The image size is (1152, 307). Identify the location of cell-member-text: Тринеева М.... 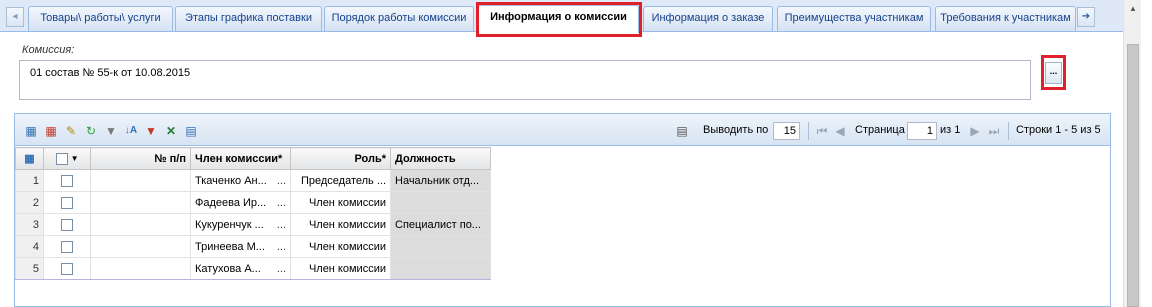
(230, 246).